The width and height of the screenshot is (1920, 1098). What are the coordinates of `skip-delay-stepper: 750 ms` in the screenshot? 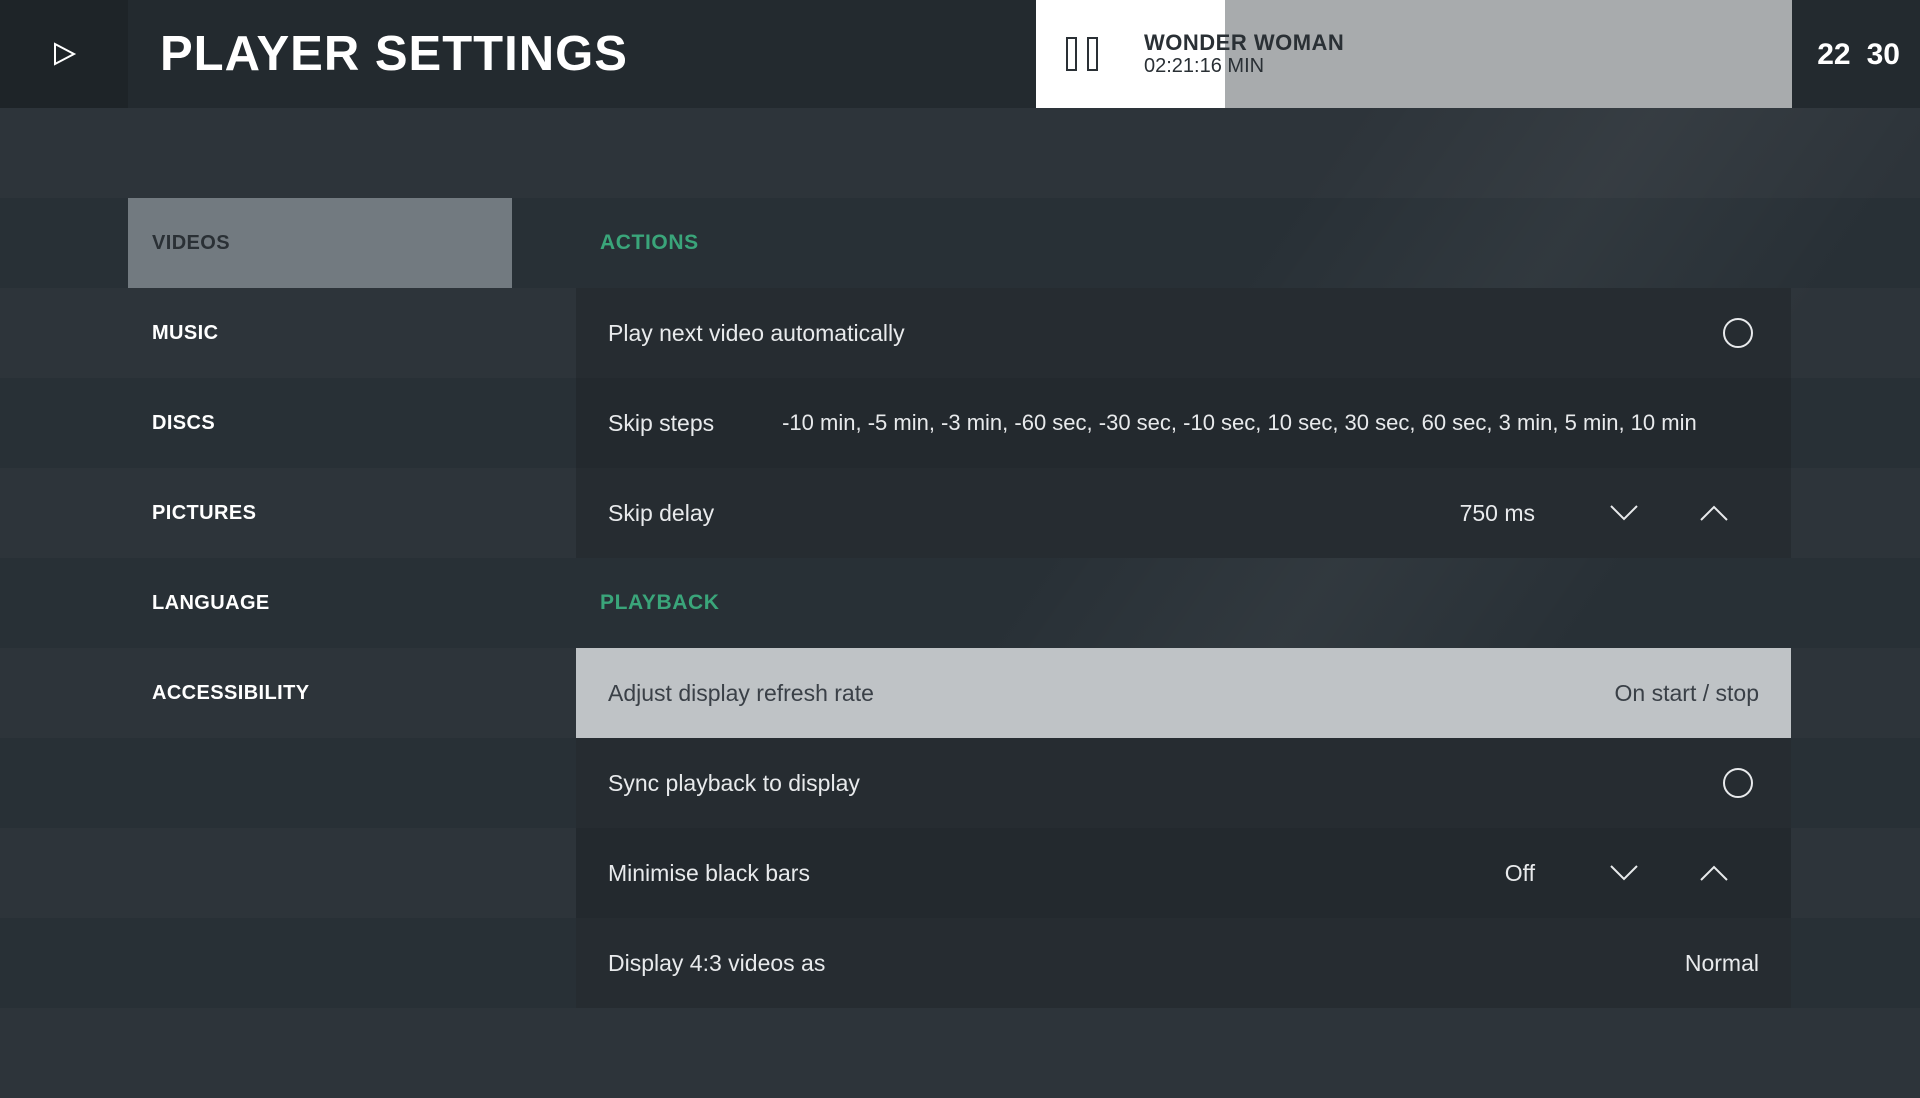 It's located at (1567, 513).